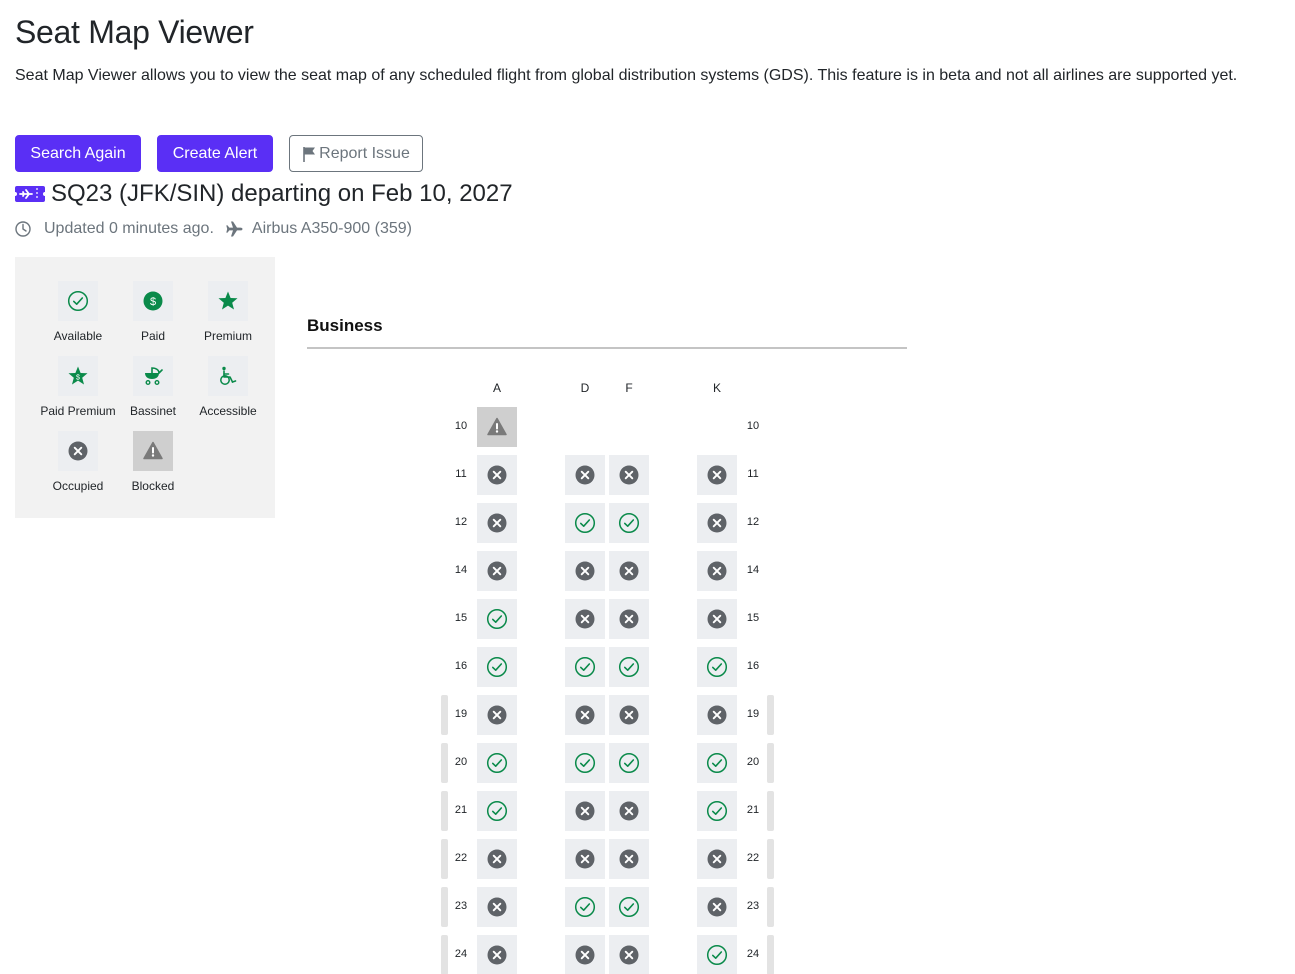 This screenshot has height=974, width=1295. I want to click on seat-12K, so click(717, 523).